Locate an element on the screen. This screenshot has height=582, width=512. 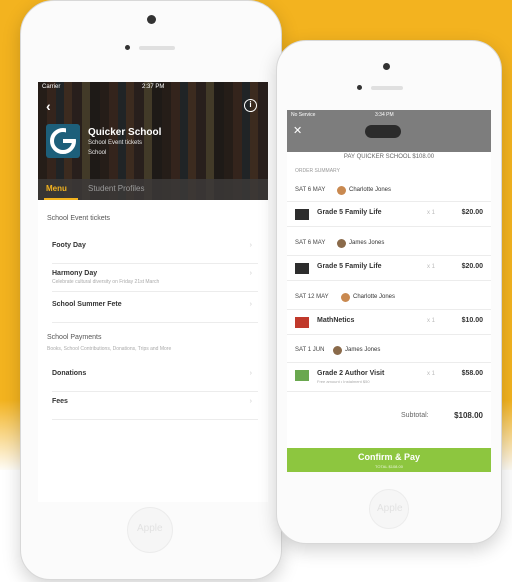
subtotal-label: Subtotal: is located at coordinates (415, 415).